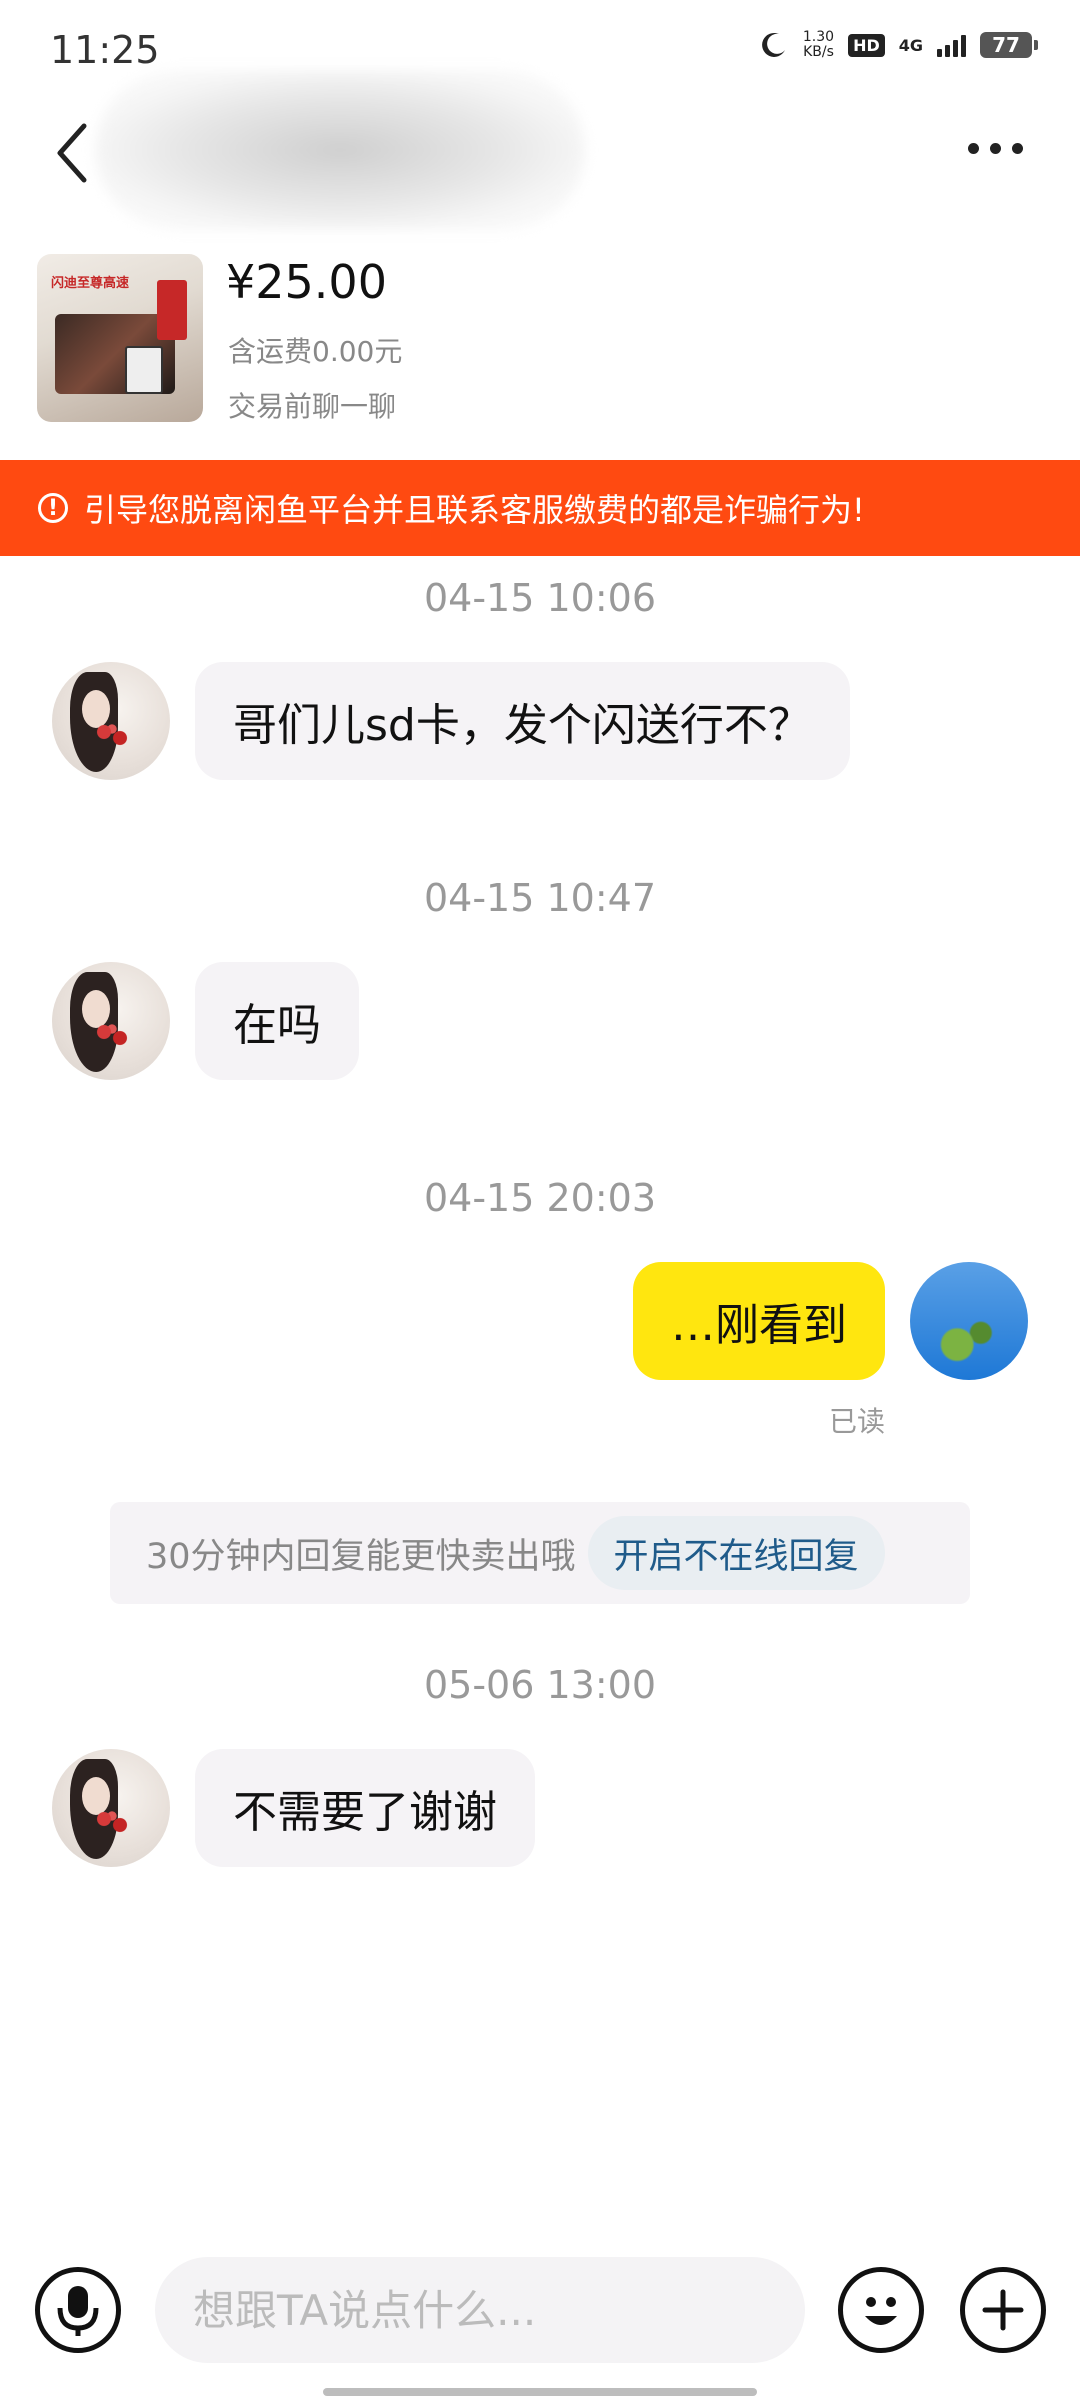  I want to click on warning-icon: !, so click(53, 508).